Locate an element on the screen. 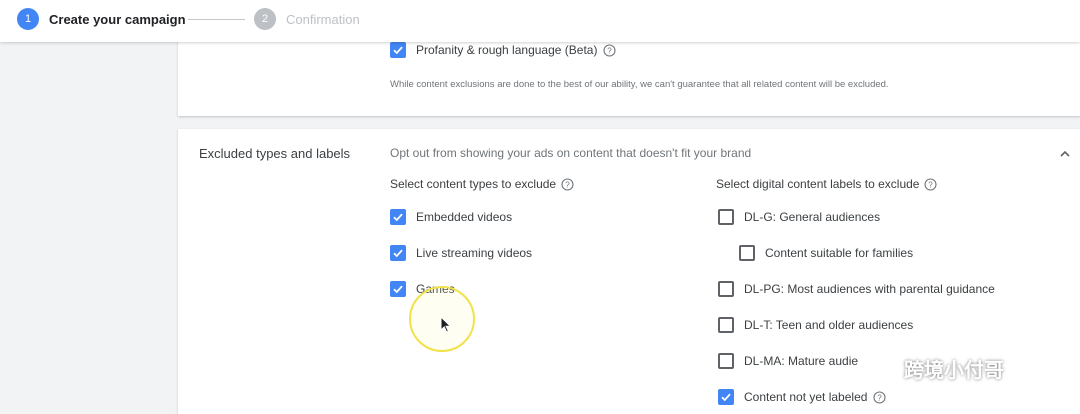  option-dl-t: DL-T: Teen and older audiences is located at coordinates (815, 325).